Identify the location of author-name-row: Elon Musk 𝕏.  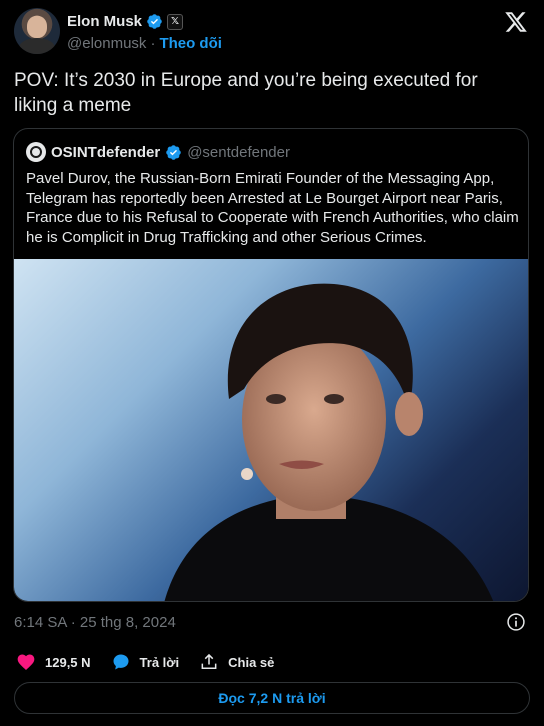
(125, 21).